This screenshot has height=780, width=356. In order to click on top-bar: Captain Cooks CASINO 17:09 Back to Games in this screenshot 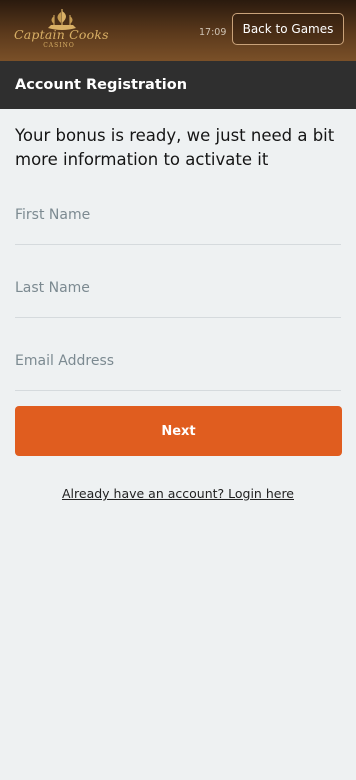, I will do `click(178, 30)`.